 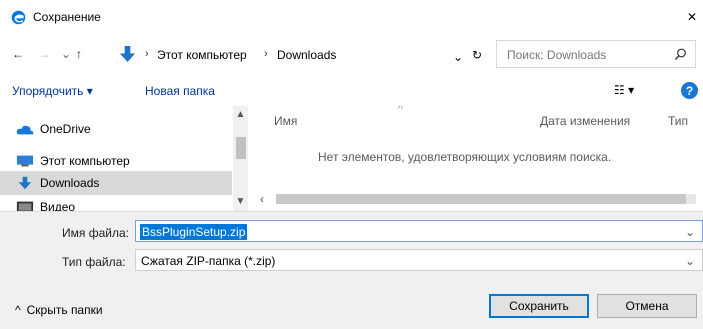 What do you see at coordinates (25, 161) in the screenshot?
I see `computer-icon` at bounding box center [25, 161].